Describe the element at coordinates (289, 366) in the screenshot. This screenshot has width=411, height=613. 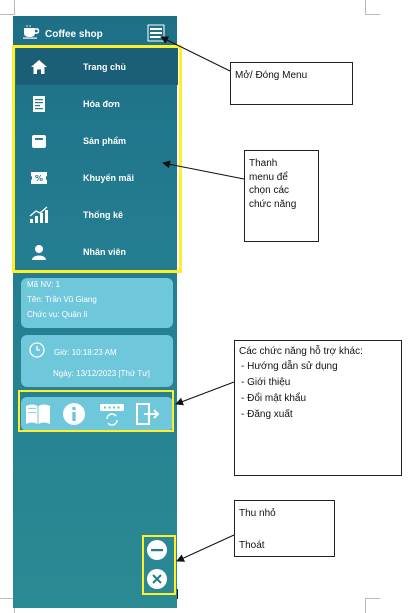
I see `note-item: - Hướng dẫn sử dụng` at that location.